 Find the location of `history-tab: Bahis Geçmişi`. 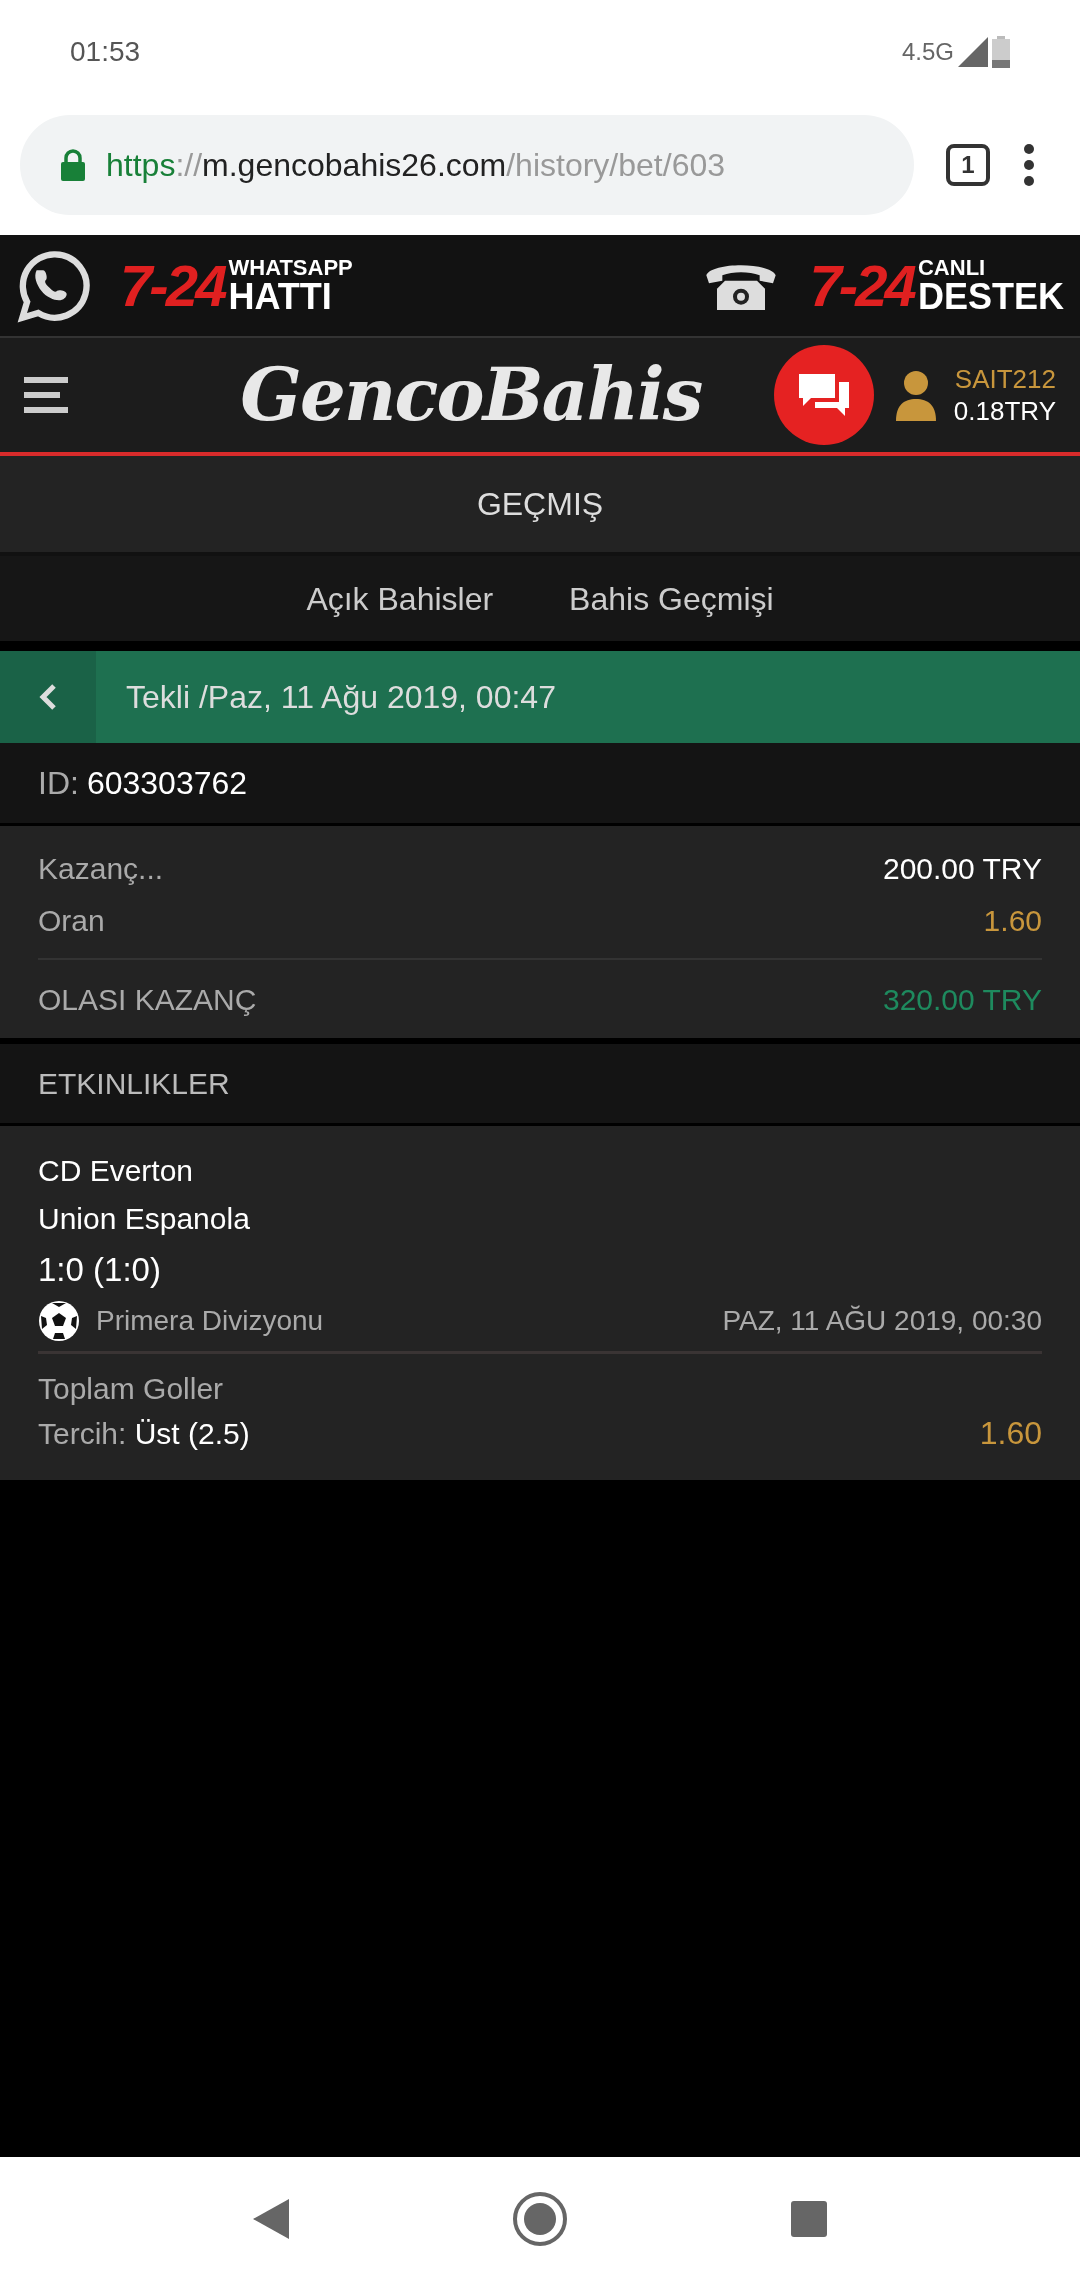

history-tab: Bahis Geçmişi is located at coordinates (671, 598).